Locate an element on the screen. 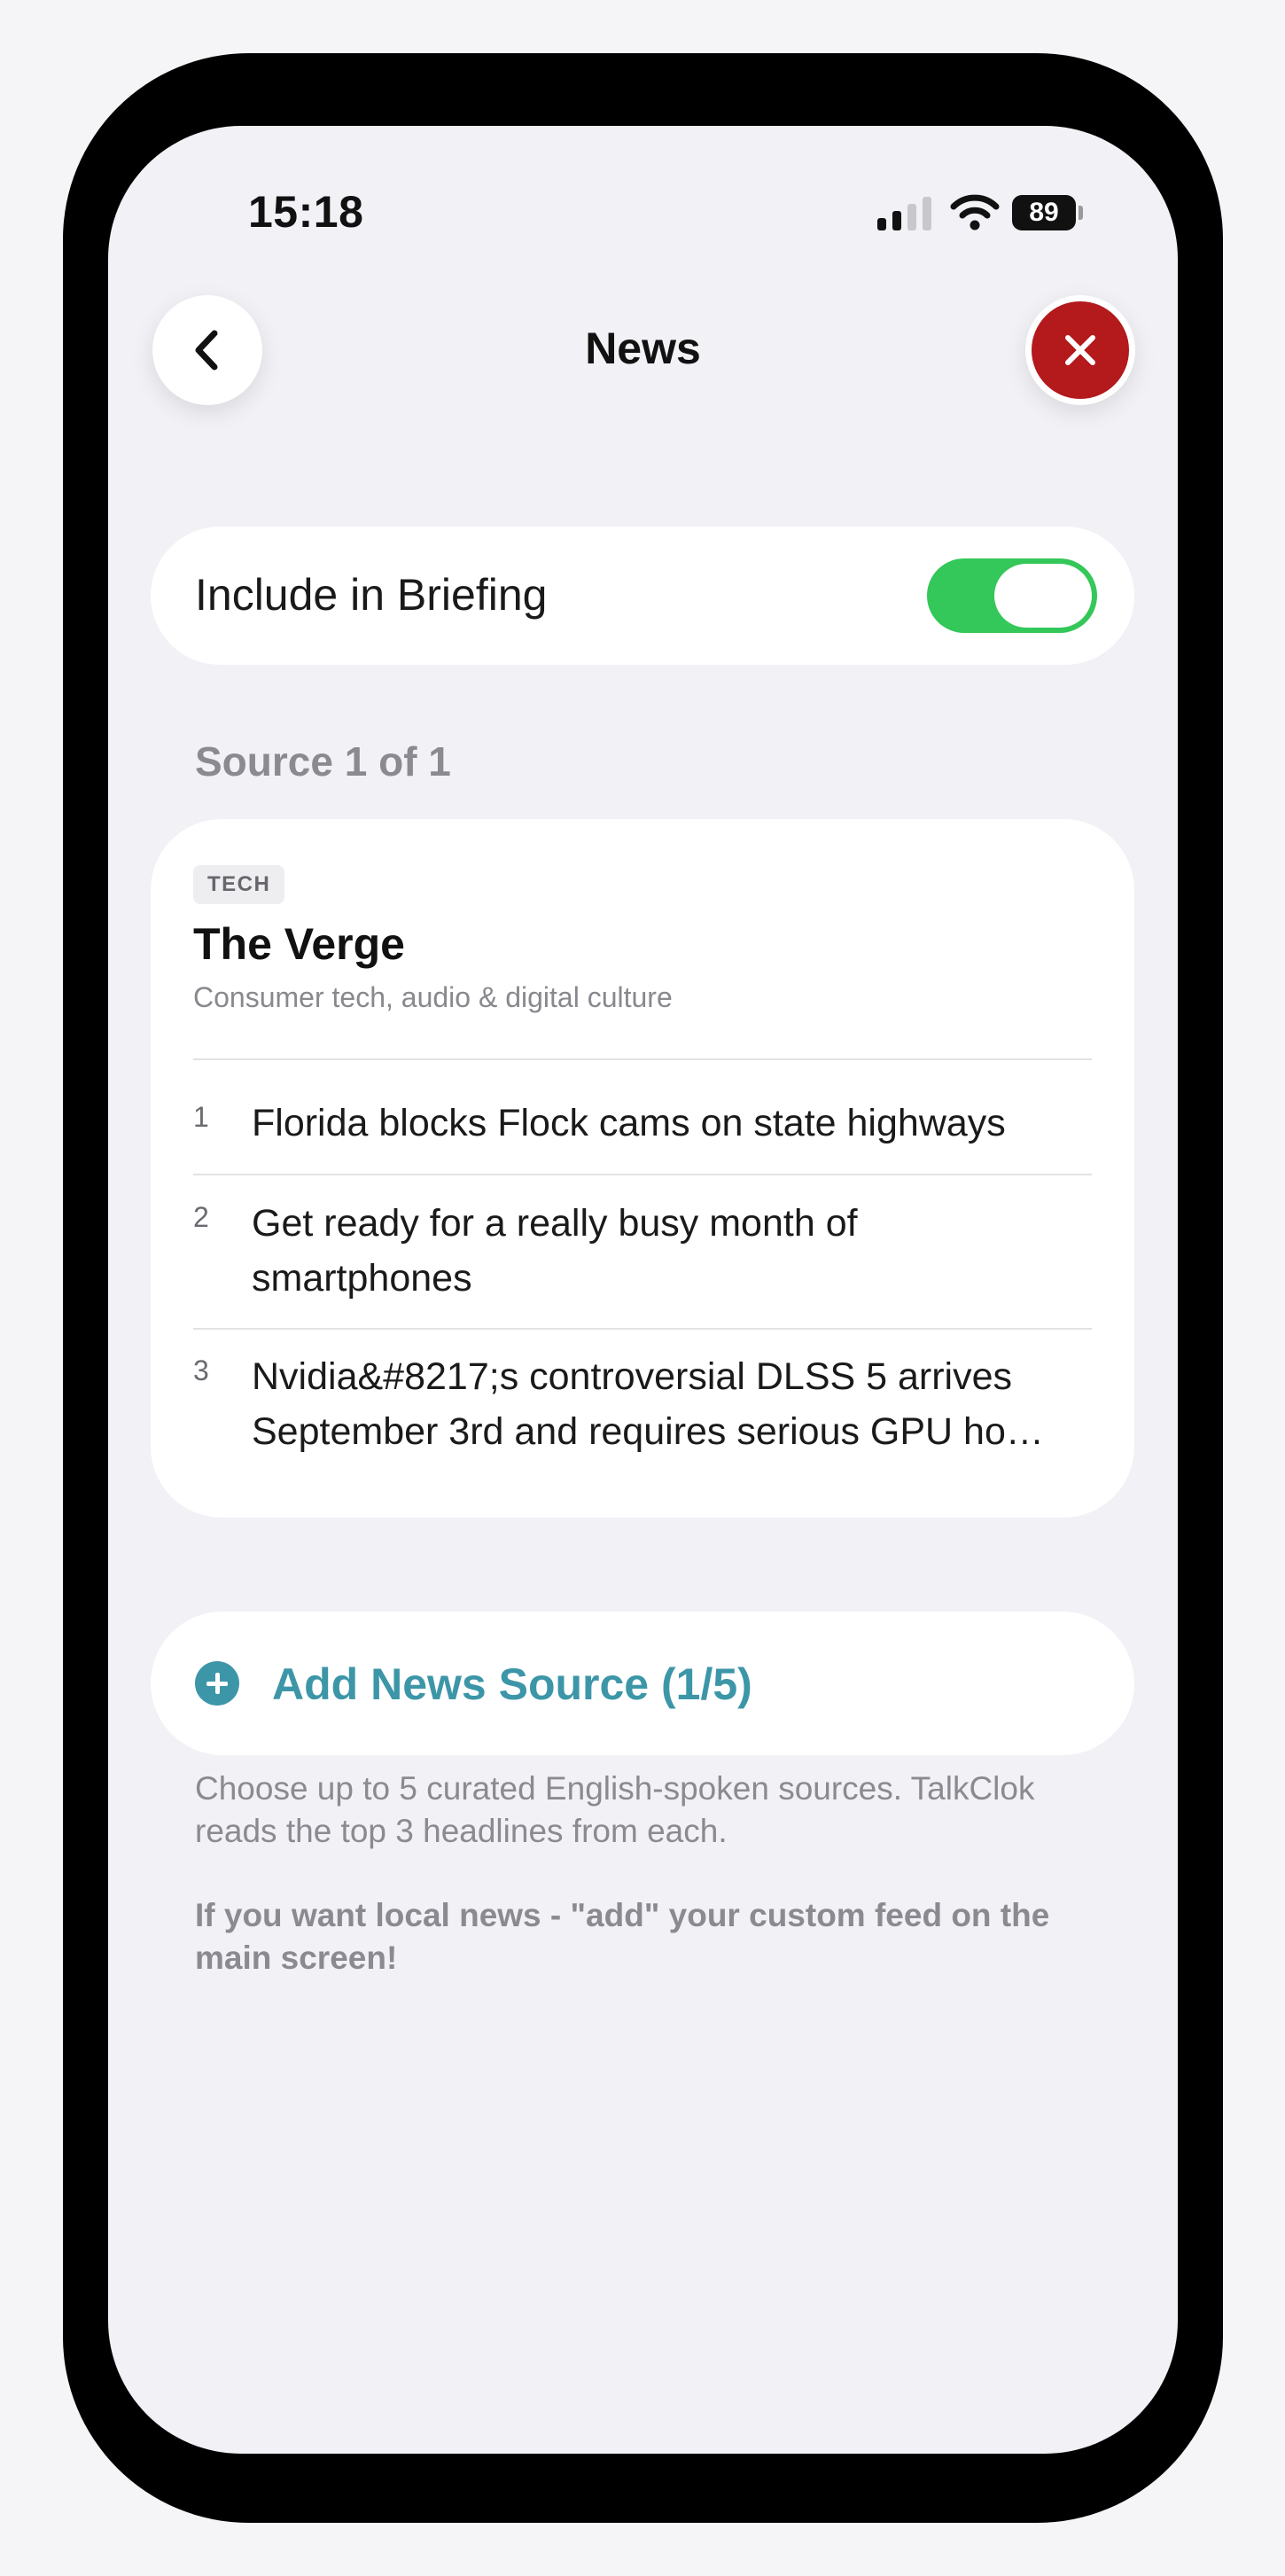 Image resolution: width=1285 pixels, height=2576 pixels. headline-number: 2 is located at coordinates (201, 1217).